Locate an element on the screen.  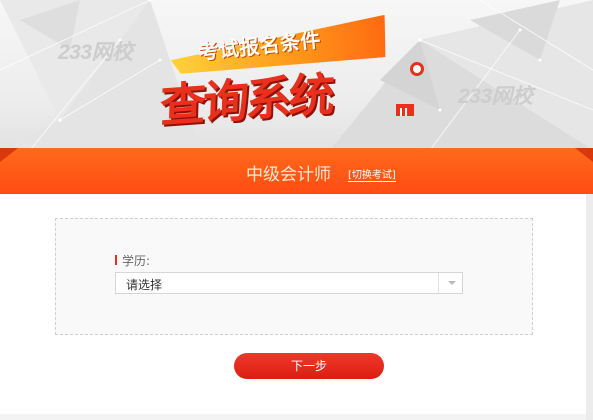
switch-exam-link: [切换考试] is located at coordinates (372, 174).